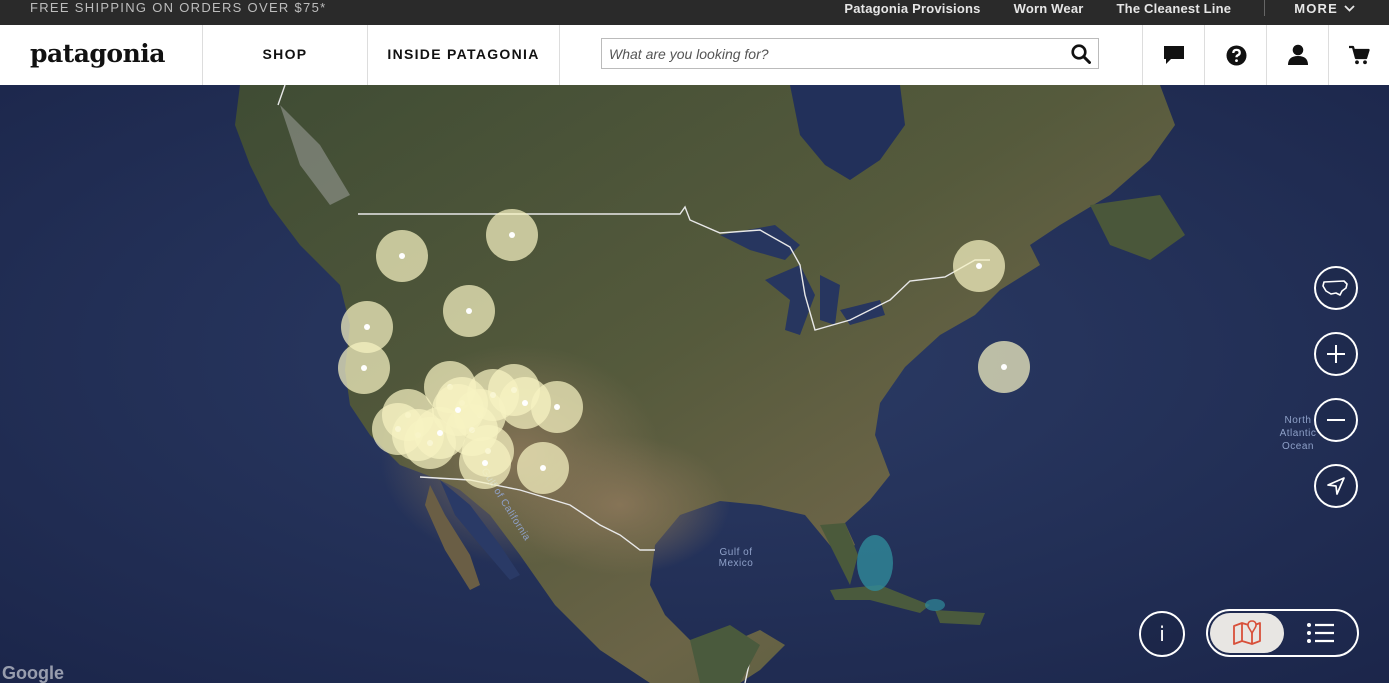  I want to click on chat-icon, so click(1174, 55).